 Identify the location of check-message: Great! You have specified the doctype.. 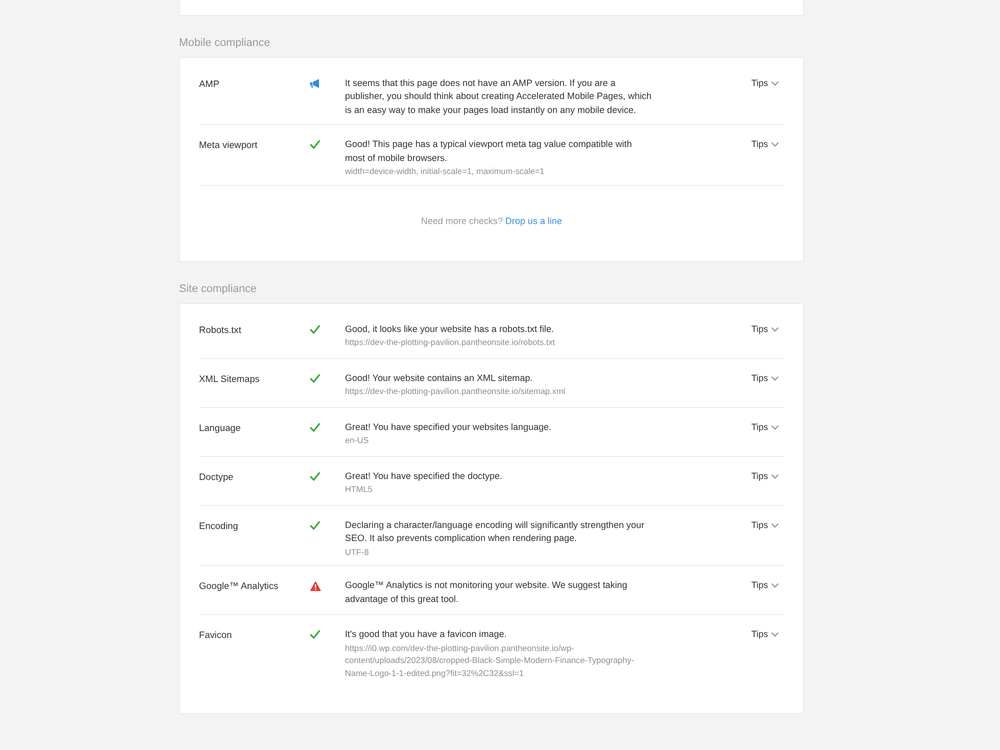
(424, 476).